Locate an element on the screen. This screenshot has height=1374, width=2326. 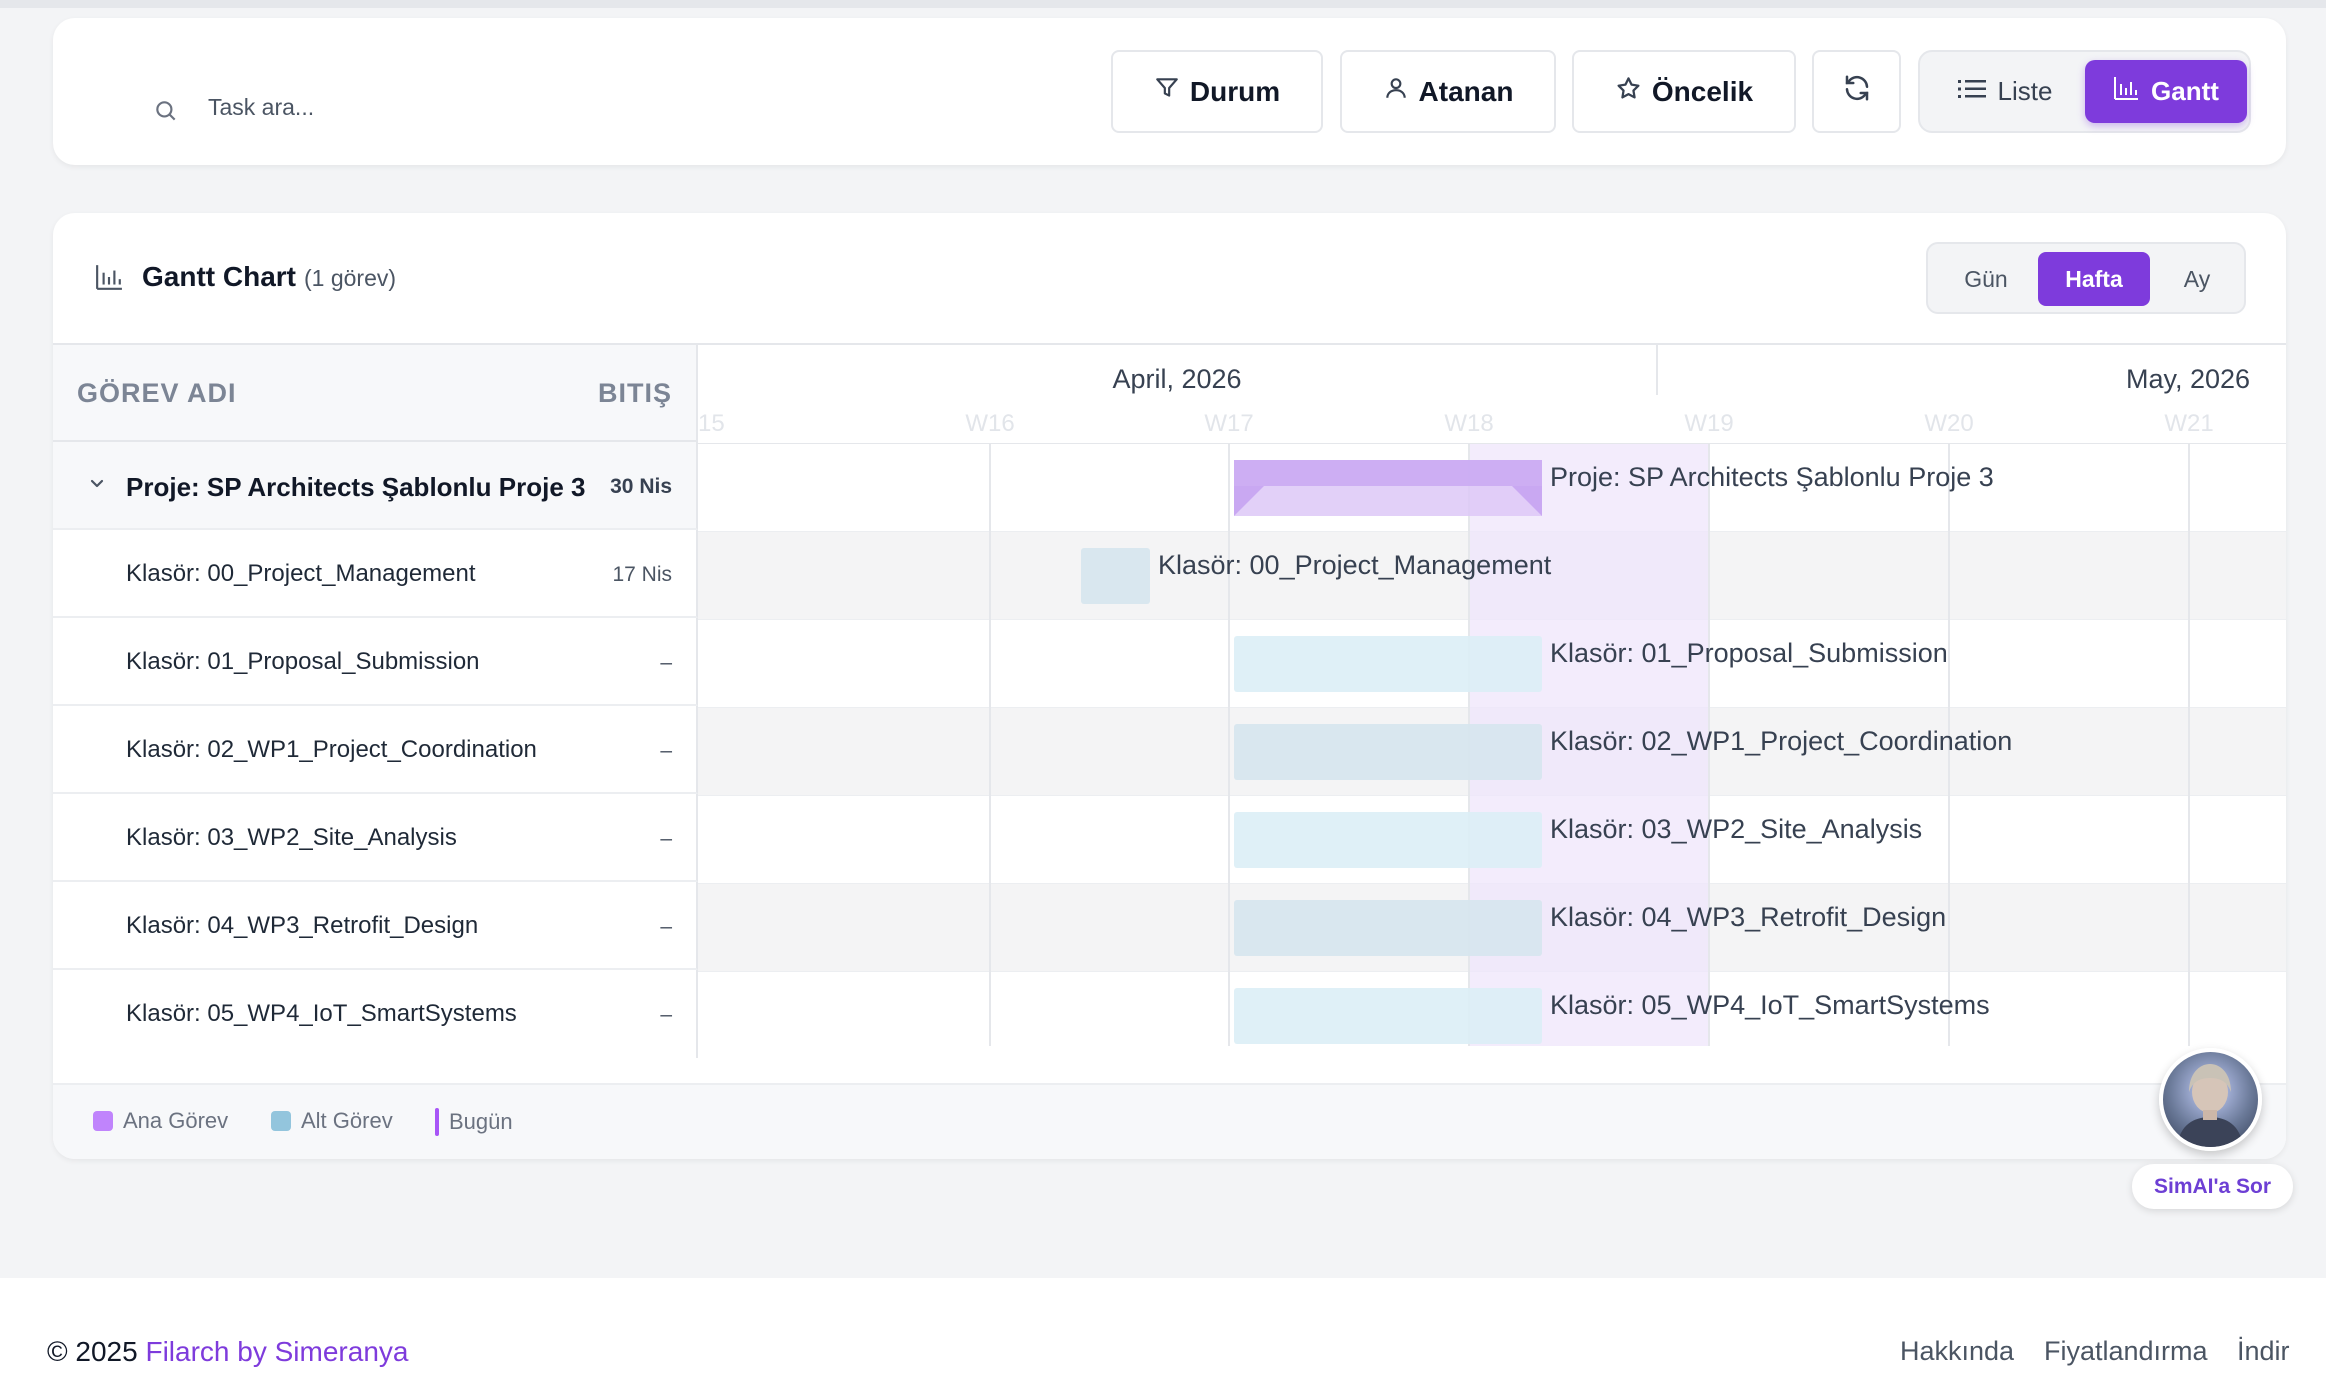
status-filter-button: Durum is located at coordinates (1217, 91).